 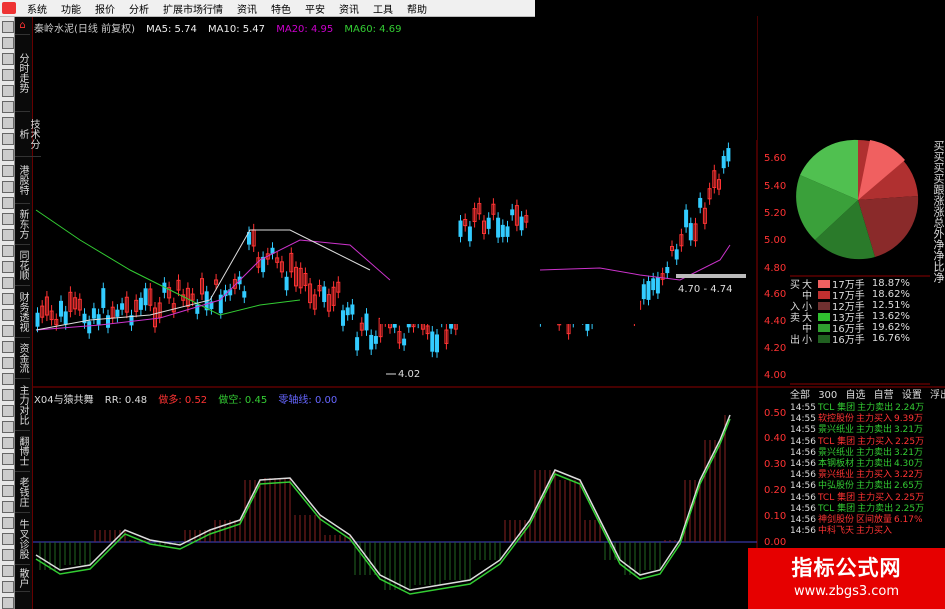 I want to click on trade-value: 3.21万, so click(x=908, y=451).